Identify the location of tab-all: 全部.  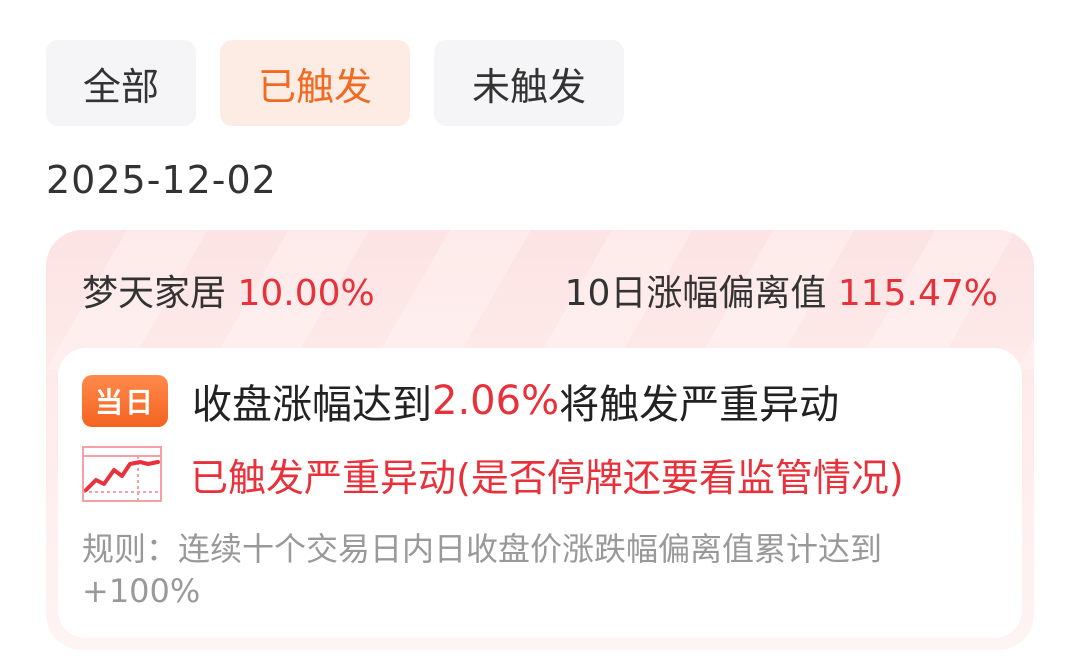
(121, 83).